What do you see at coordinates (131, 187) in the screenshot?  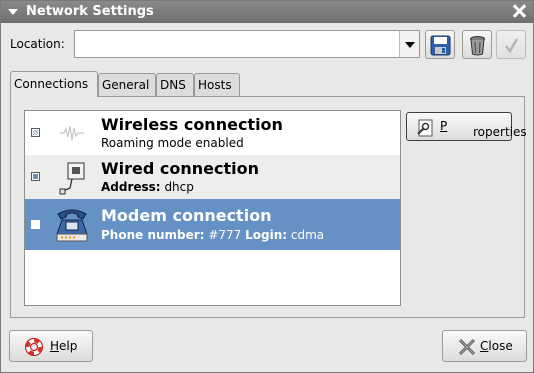 I see `wired-address-label: Address:` at bounding box center [131, 187].